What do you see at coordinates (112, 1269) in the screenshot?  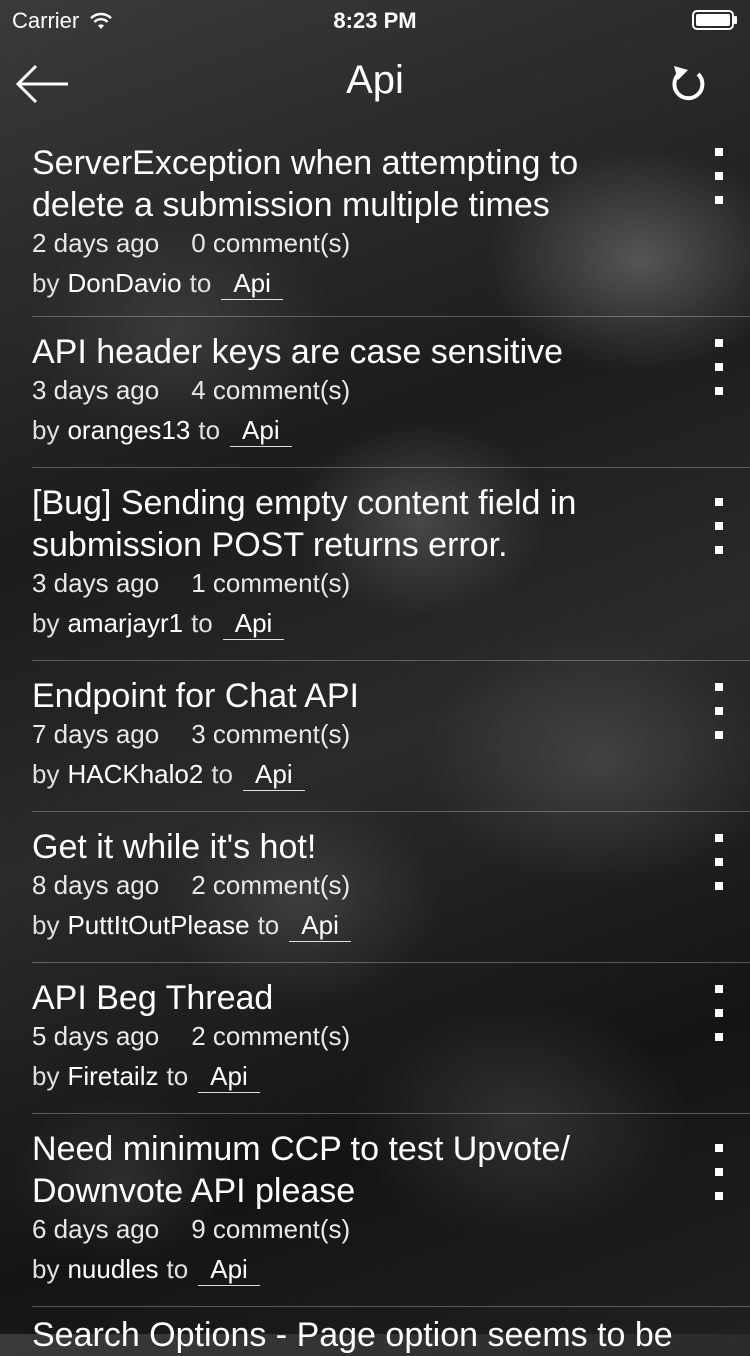 I see `author-name: nuudles` at bounding box center [112, 1269].